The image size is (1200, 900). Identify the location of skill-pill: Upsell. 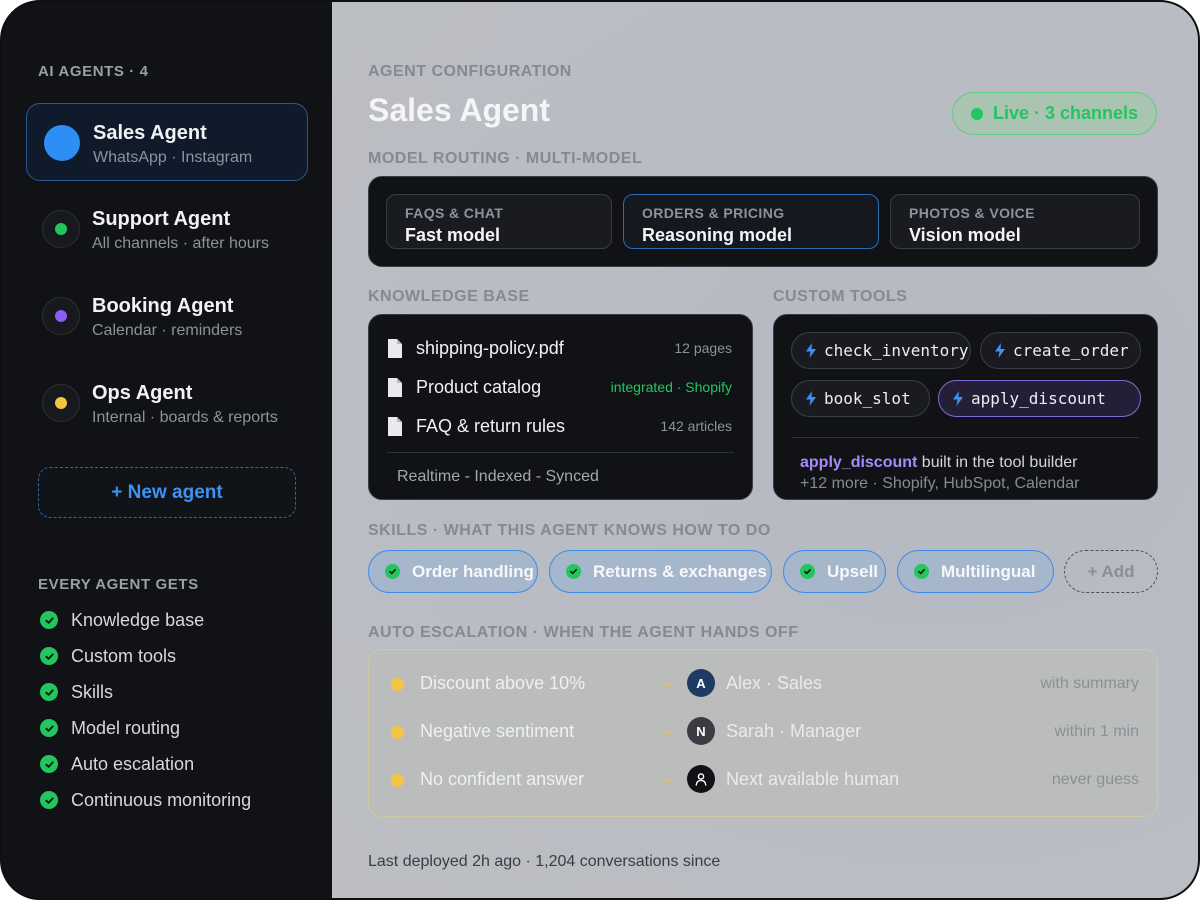
(834, 571).